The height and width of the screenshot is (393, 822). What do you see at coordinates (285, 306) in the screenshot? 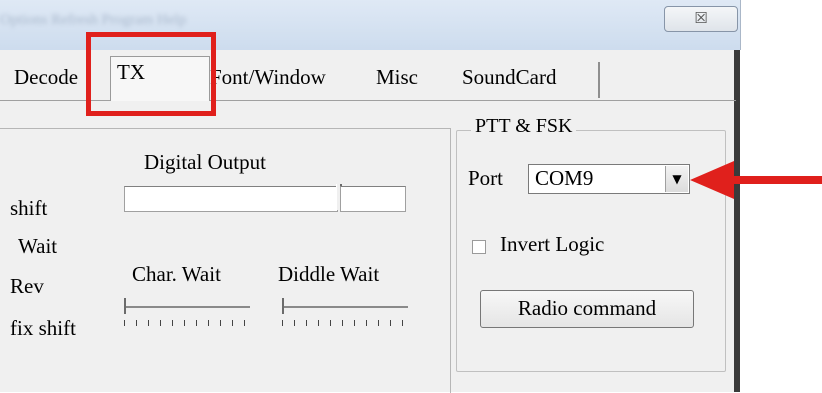
I see `diddle-wait-thumb` at bounding box center [285, 306].